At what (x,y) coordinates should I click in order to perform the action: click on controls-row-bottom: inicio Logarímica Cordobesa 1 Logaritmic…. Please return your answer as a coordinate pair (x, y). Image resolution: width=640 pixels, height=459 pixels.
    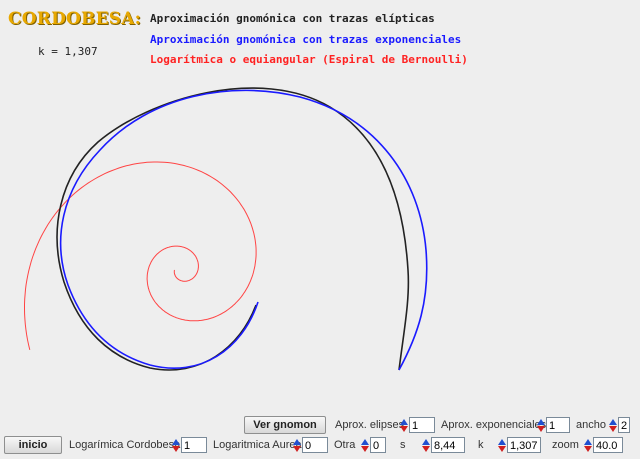
    Looking at the image, I should click on (320, 445).